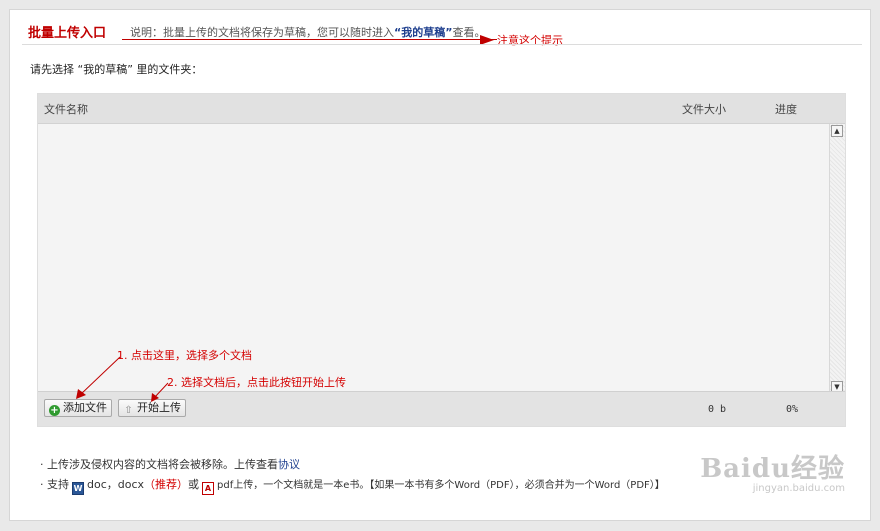 This screenshot has width=880, height=531. Describe the element at coordinates (309, 39) in the screenshot. I see `annotation-underline` at that location.